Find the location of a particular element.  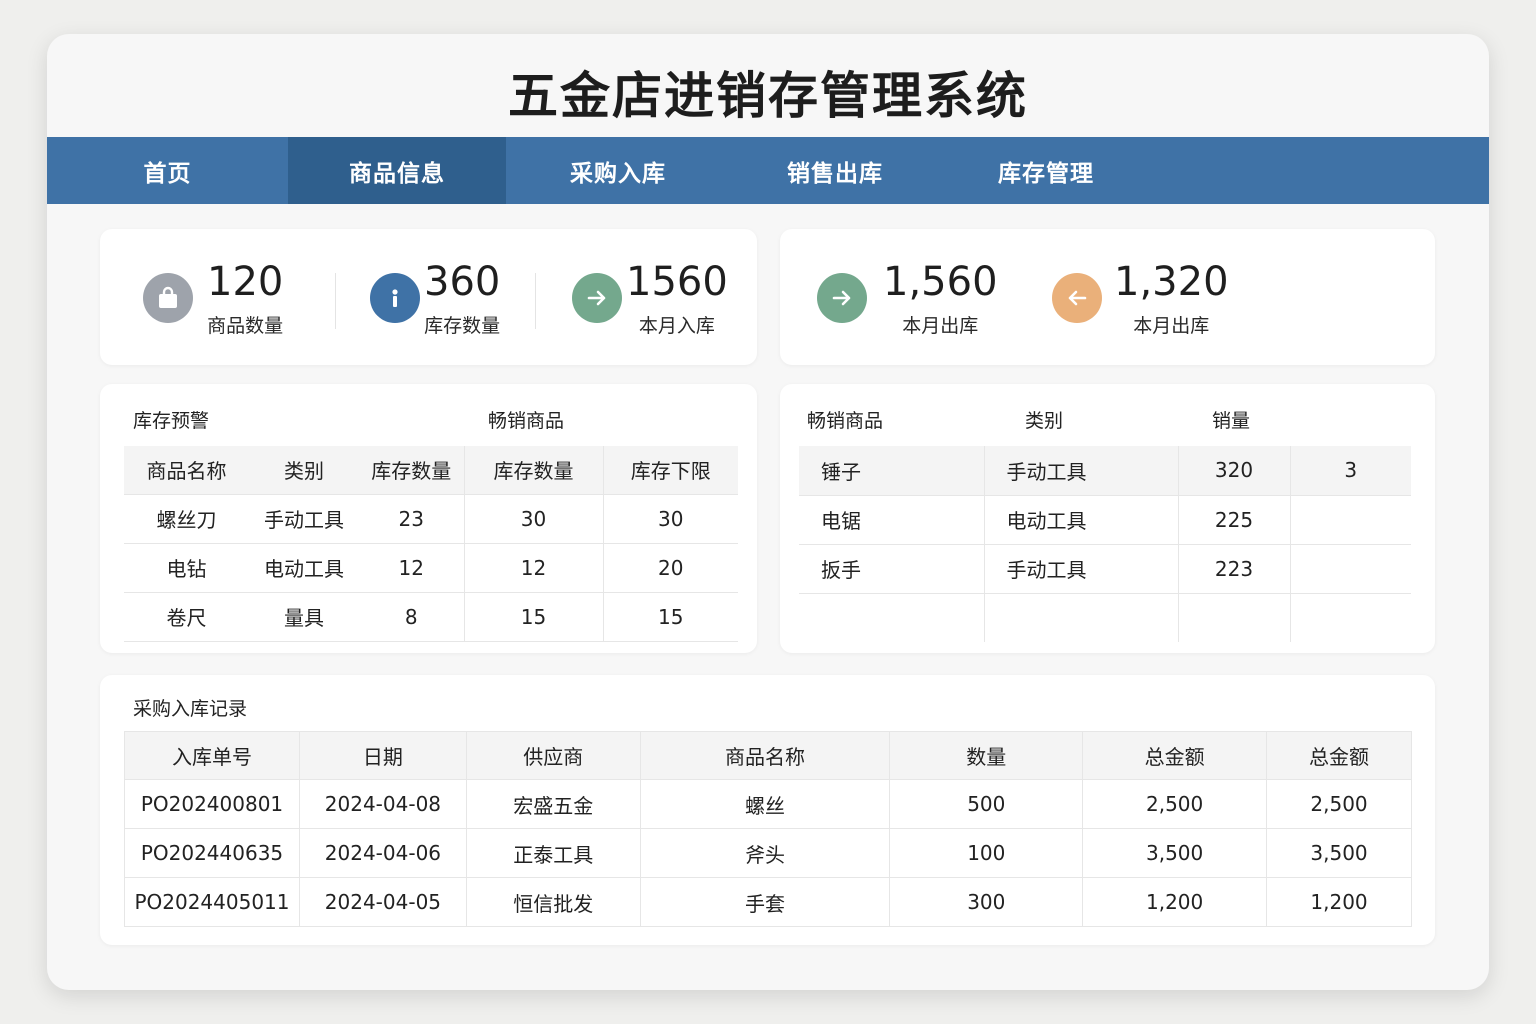

cell-qty: 12 is located at coordinates (533, 568).